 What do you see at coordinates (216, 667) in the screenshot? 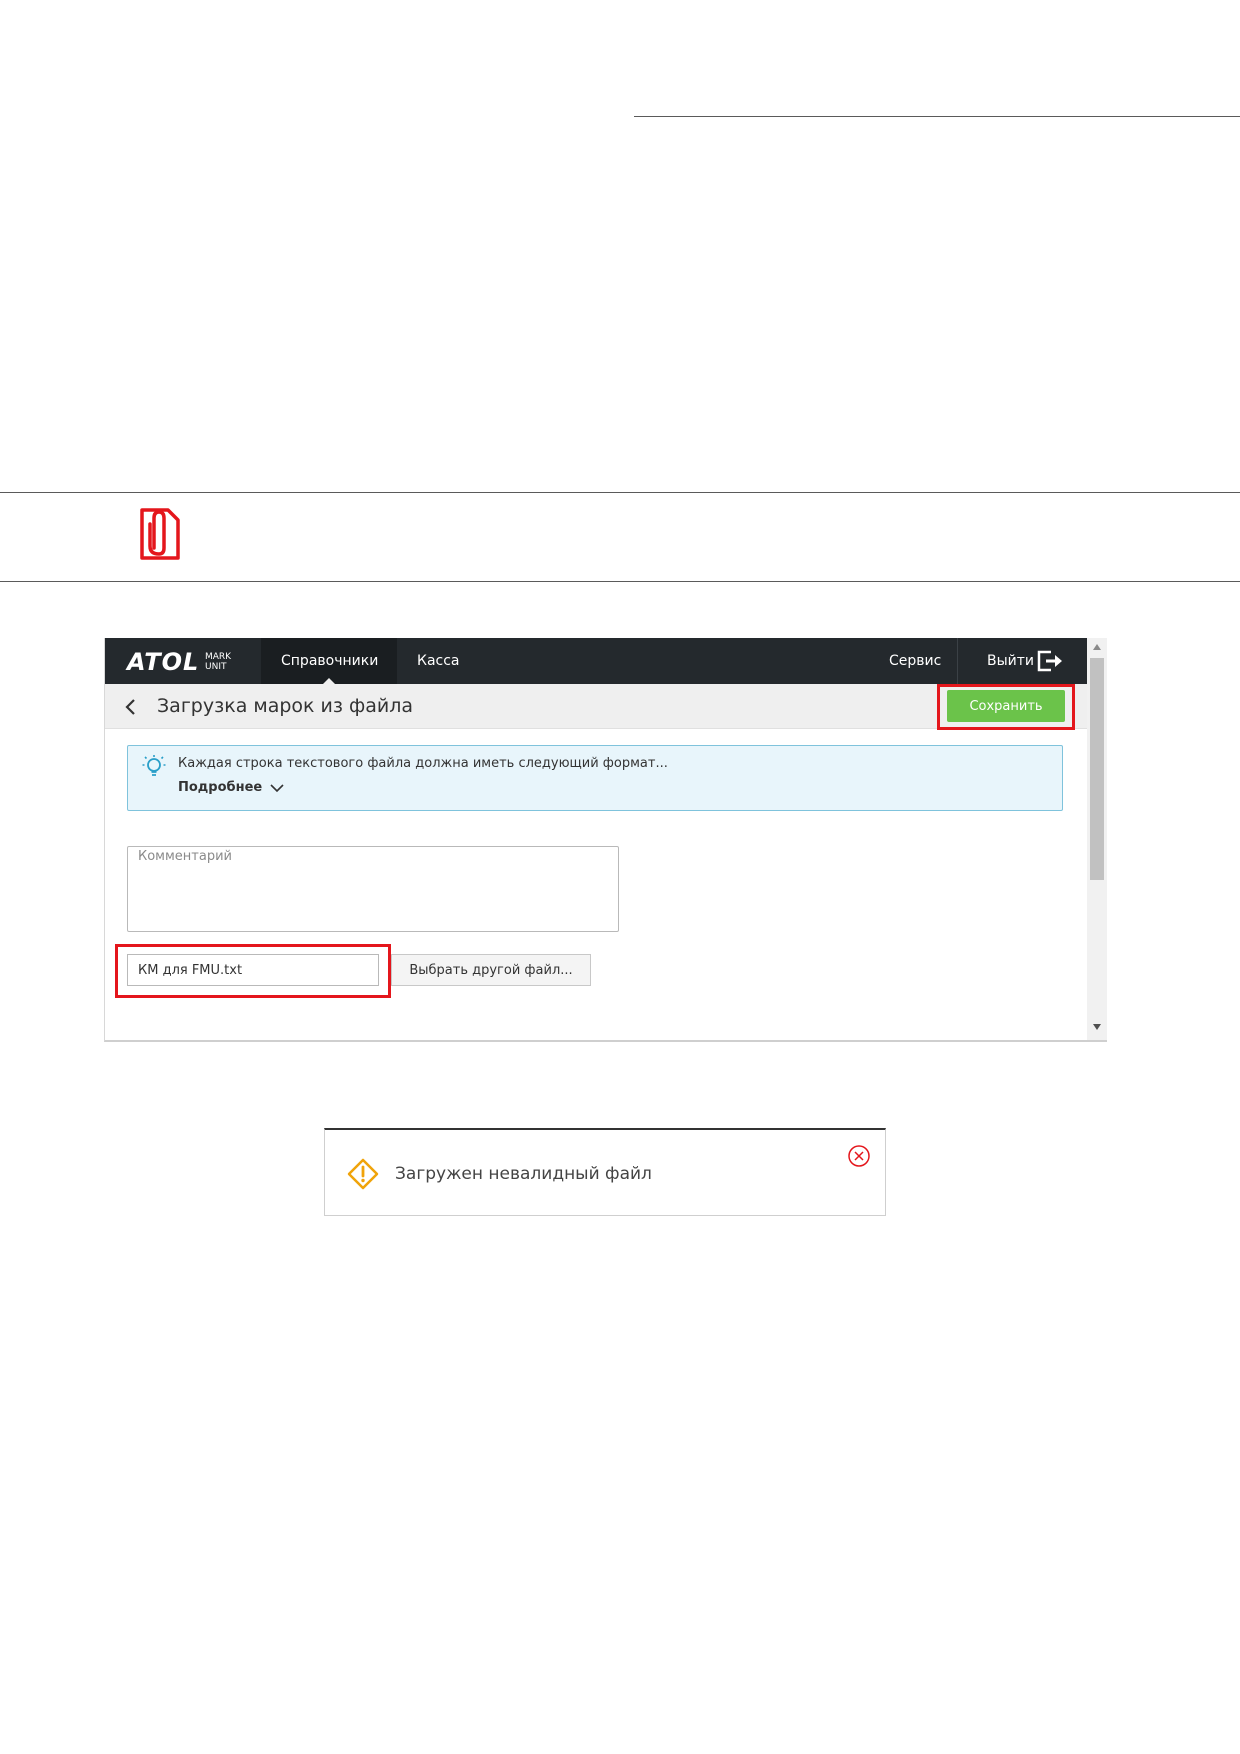
I see `logo-sub-unit: UNIT` at bounding box center [216, 667].